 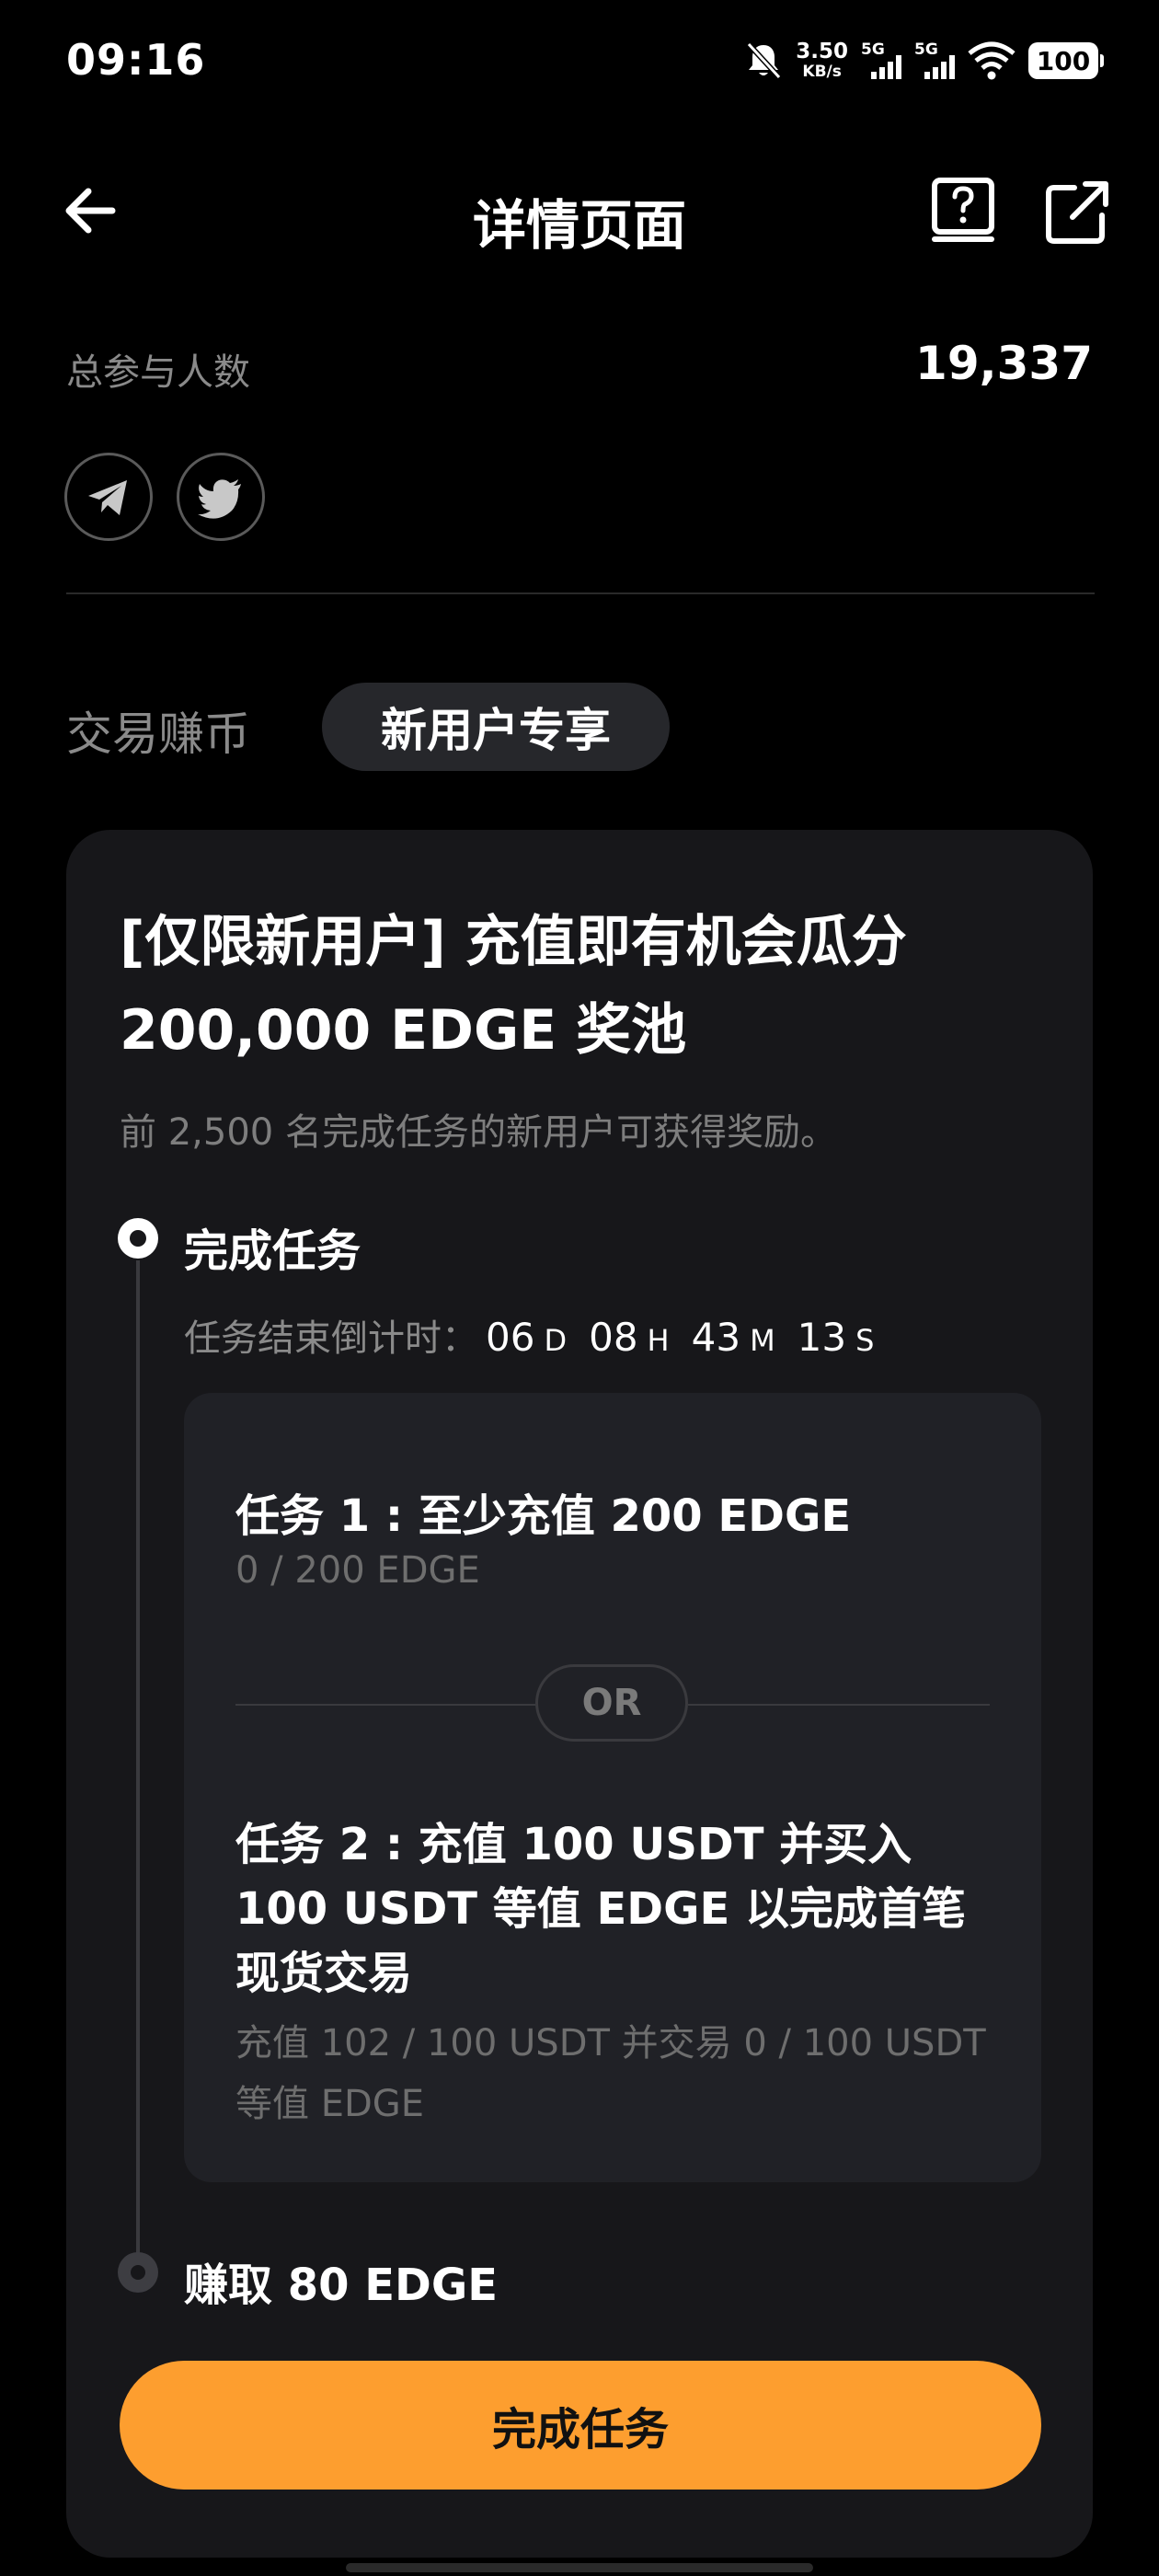 I want to click on countdown-hours-unit: H, so click(x=658, y=1340).